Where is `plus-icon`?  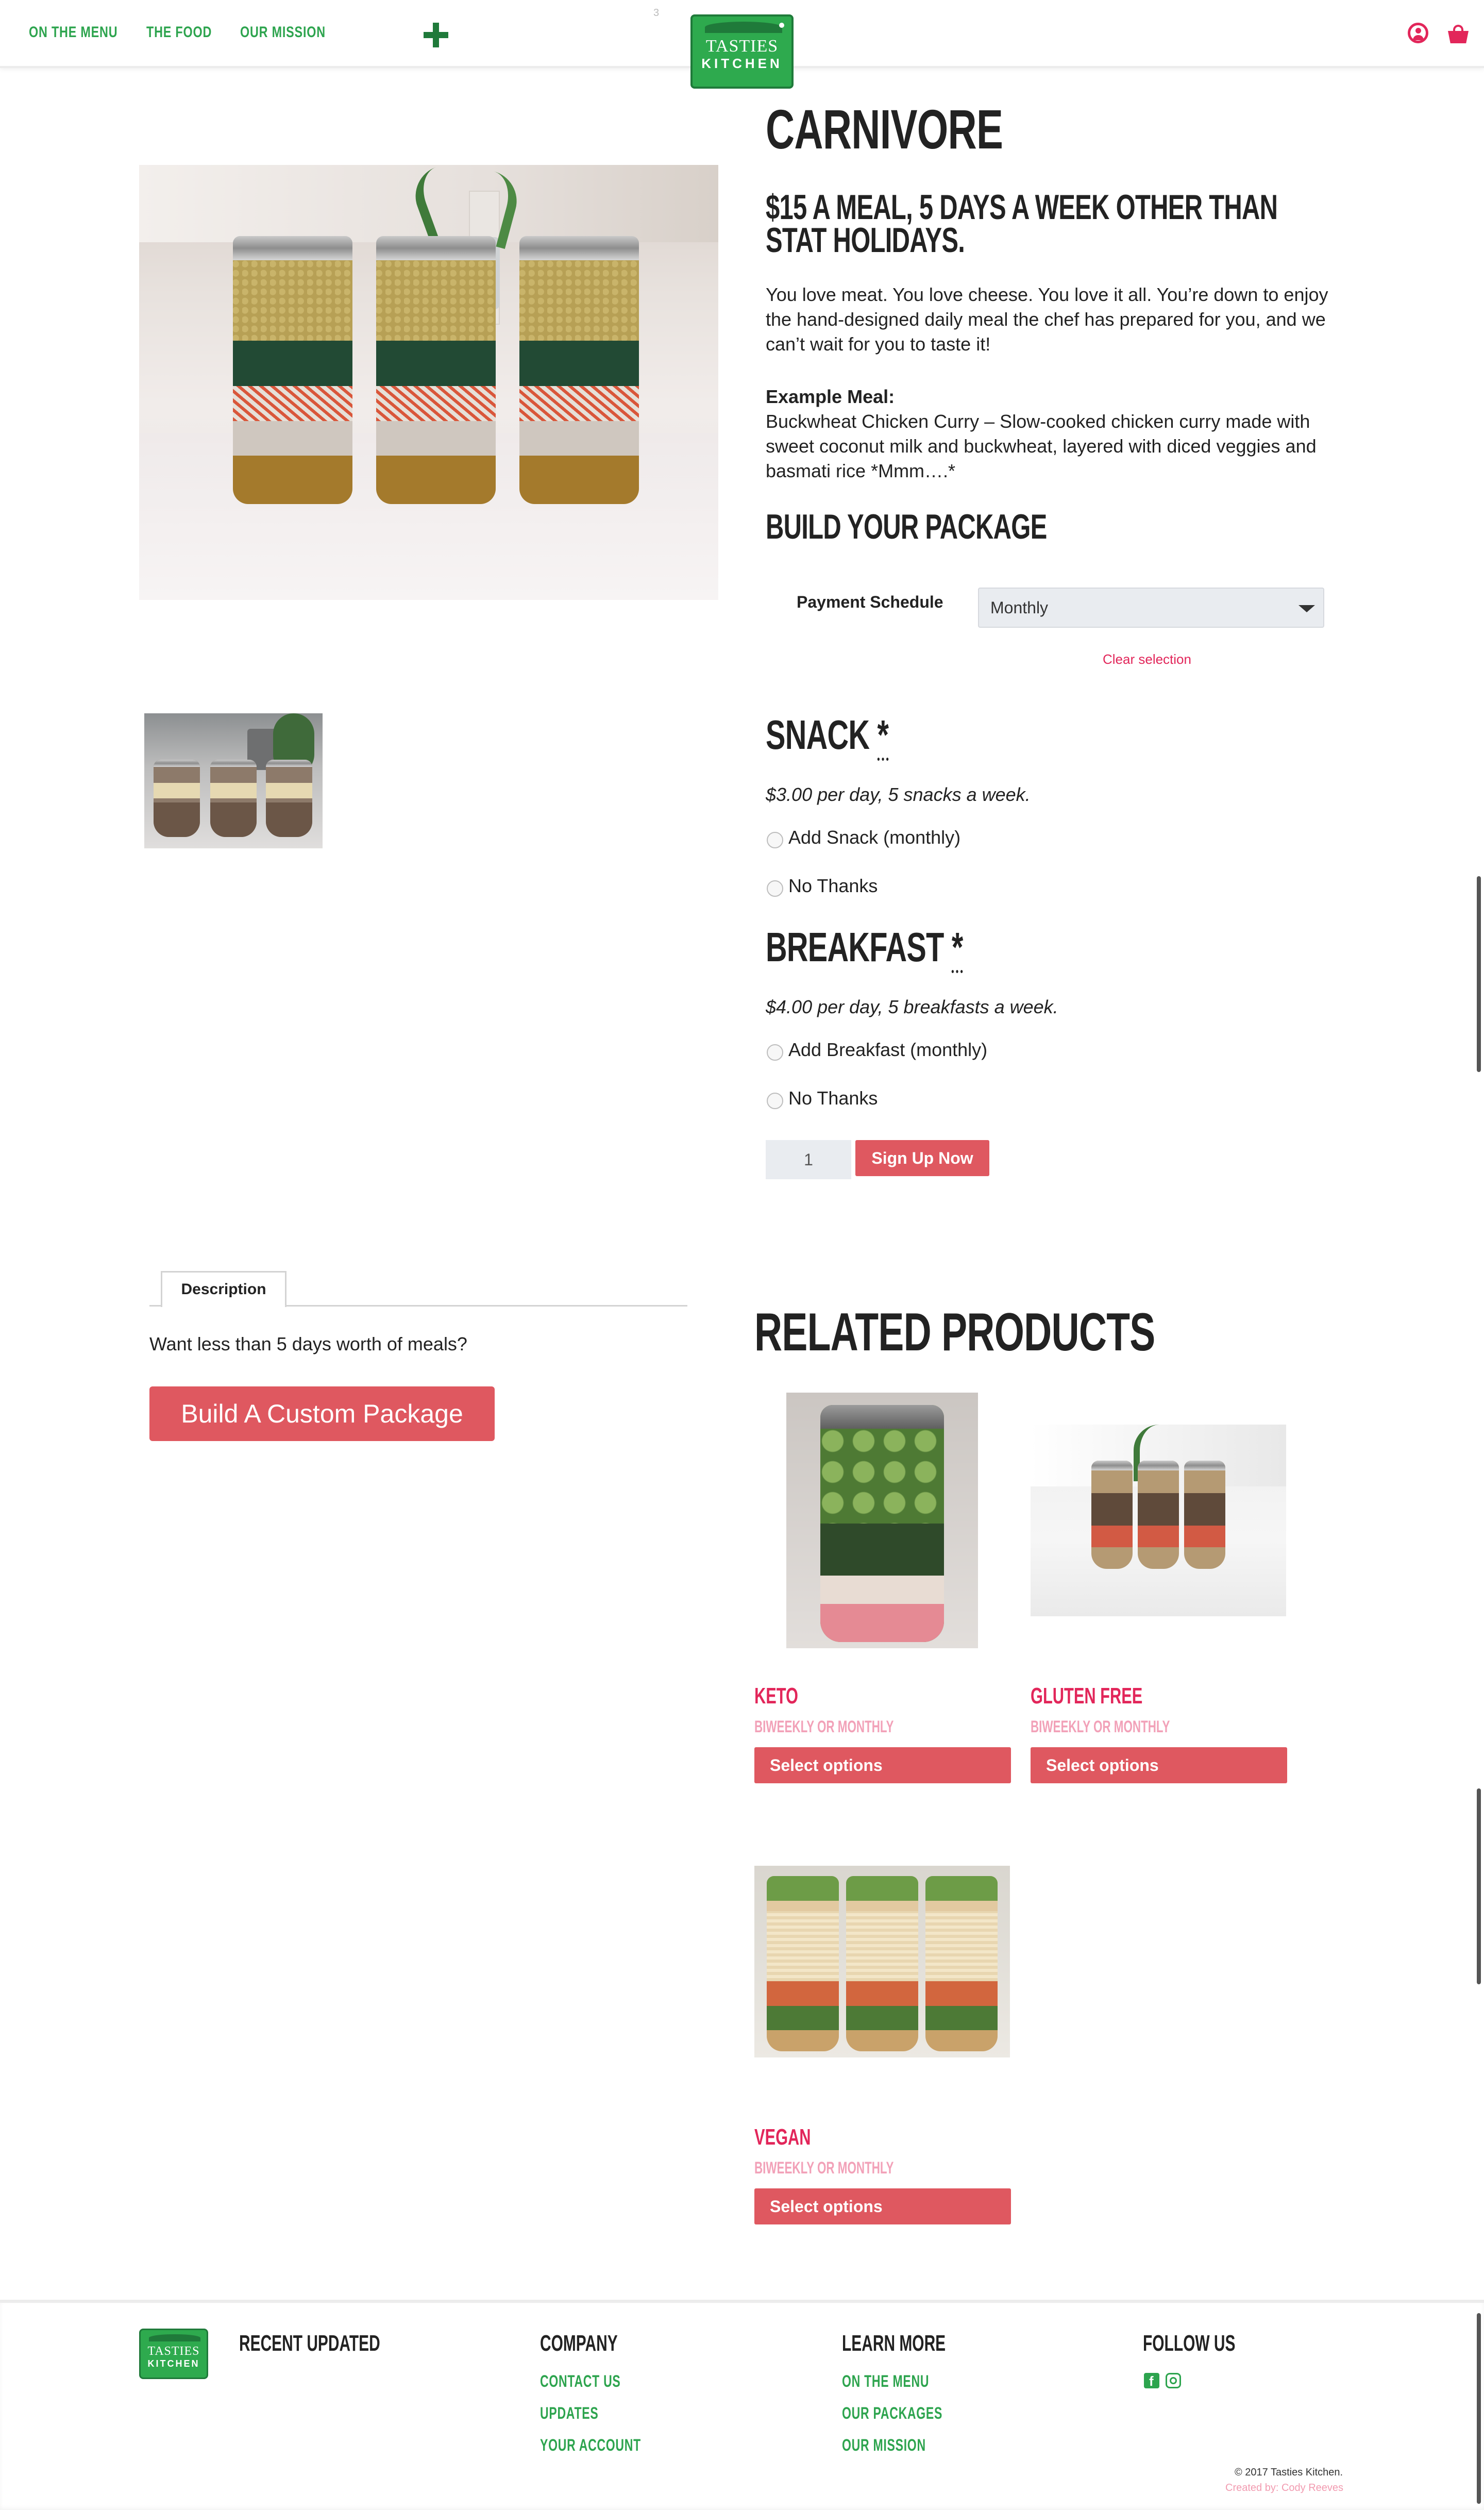 plus-icon is located at coordinates (435, 35).